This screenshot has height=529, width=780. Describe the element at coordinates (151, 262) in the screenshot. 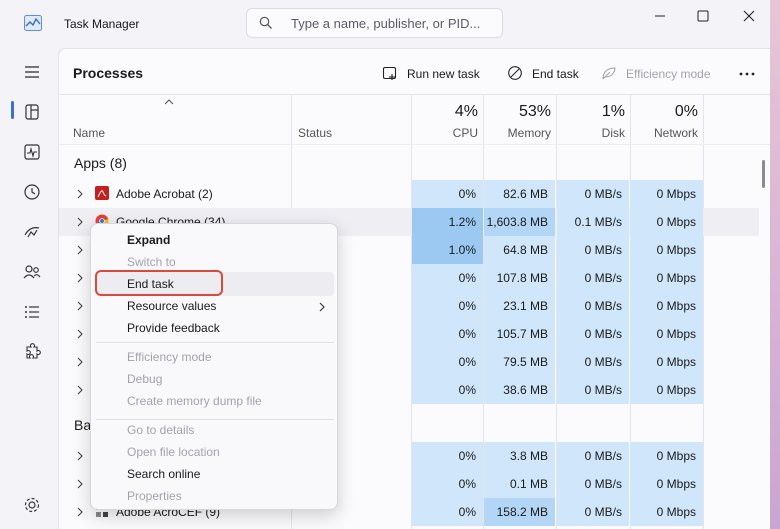

I see `menu-item-switch-to: Switch to` at that location.